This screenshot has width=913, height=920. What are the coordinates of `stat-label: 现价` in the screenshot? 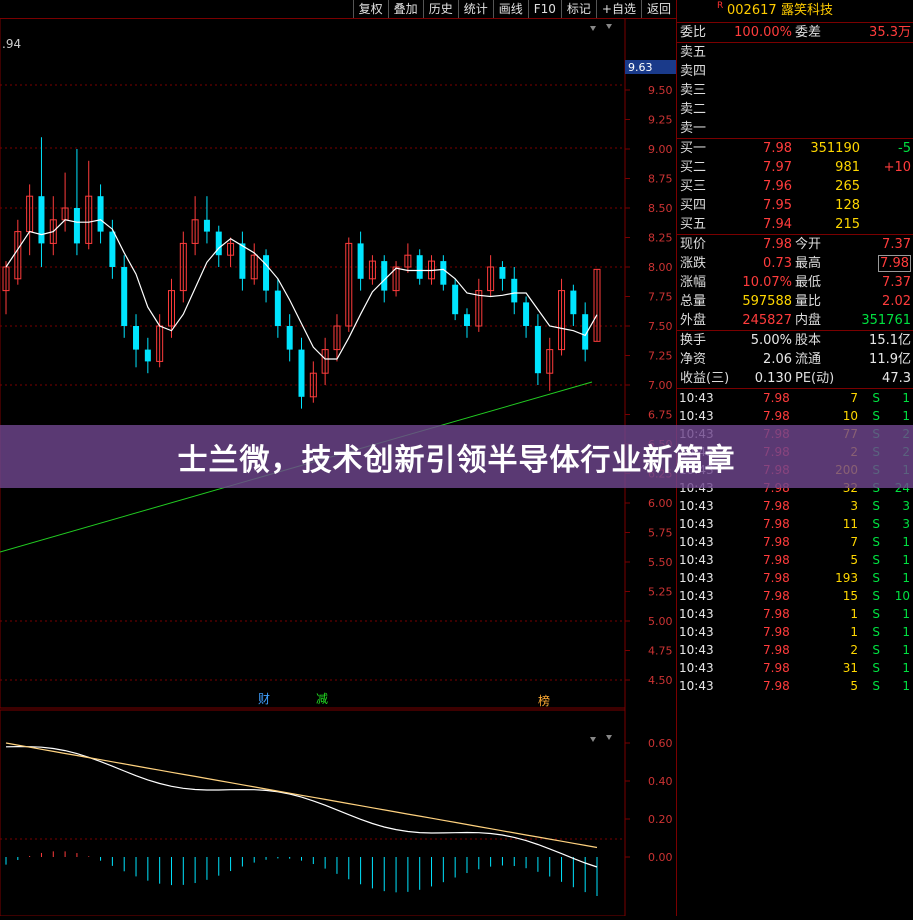 It's located at (693, 244).